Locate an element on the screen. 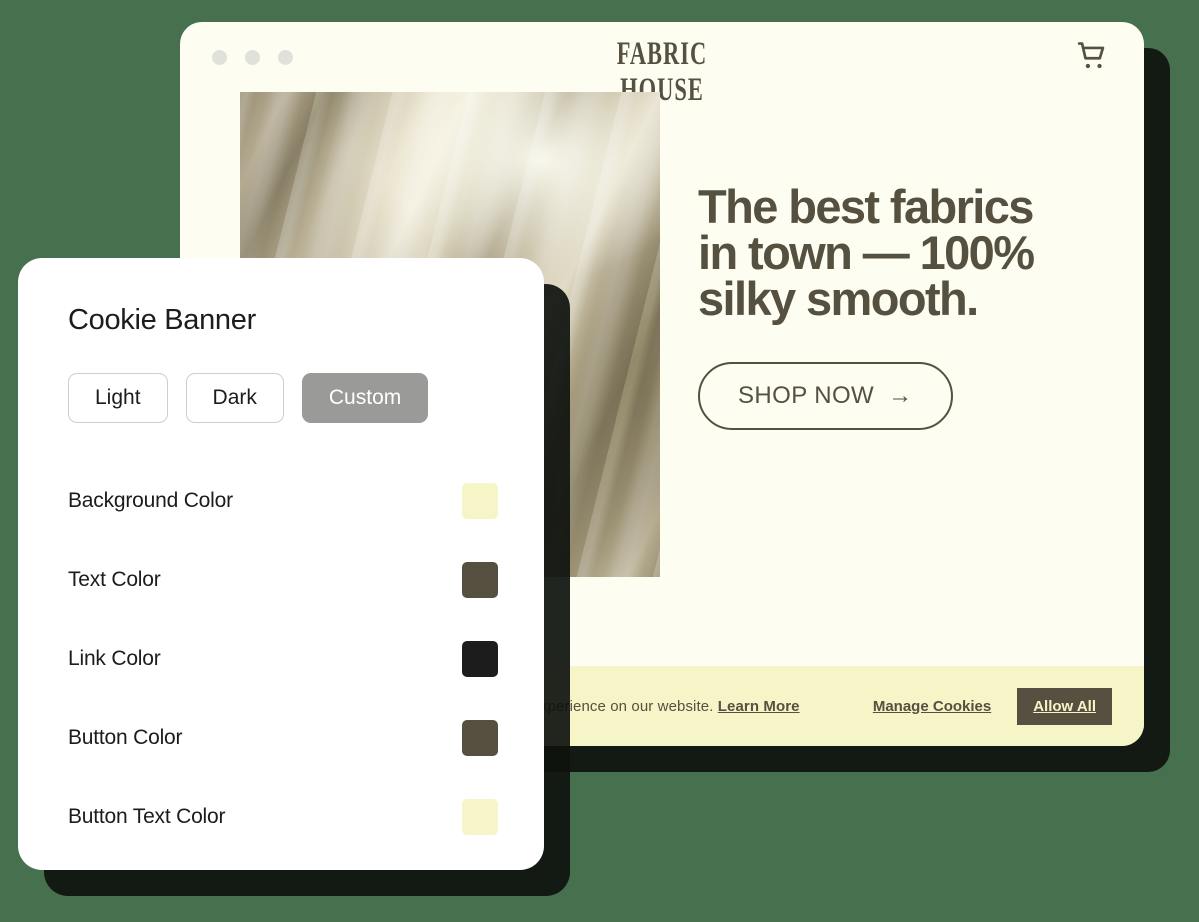 The image size is (1199, 922). browser-titlebar: FABRIC HOUSE is located at coordinates (662, 65).